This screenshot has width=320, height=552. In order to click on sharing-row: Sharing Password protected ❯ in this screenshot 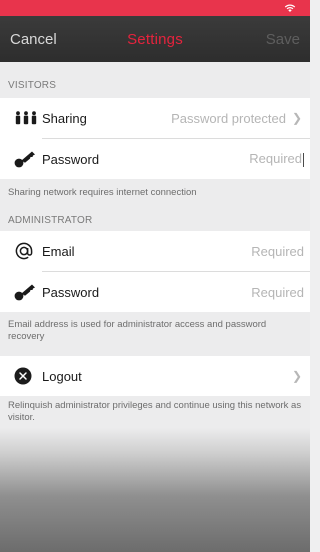, I will do `click(155, 118)`.